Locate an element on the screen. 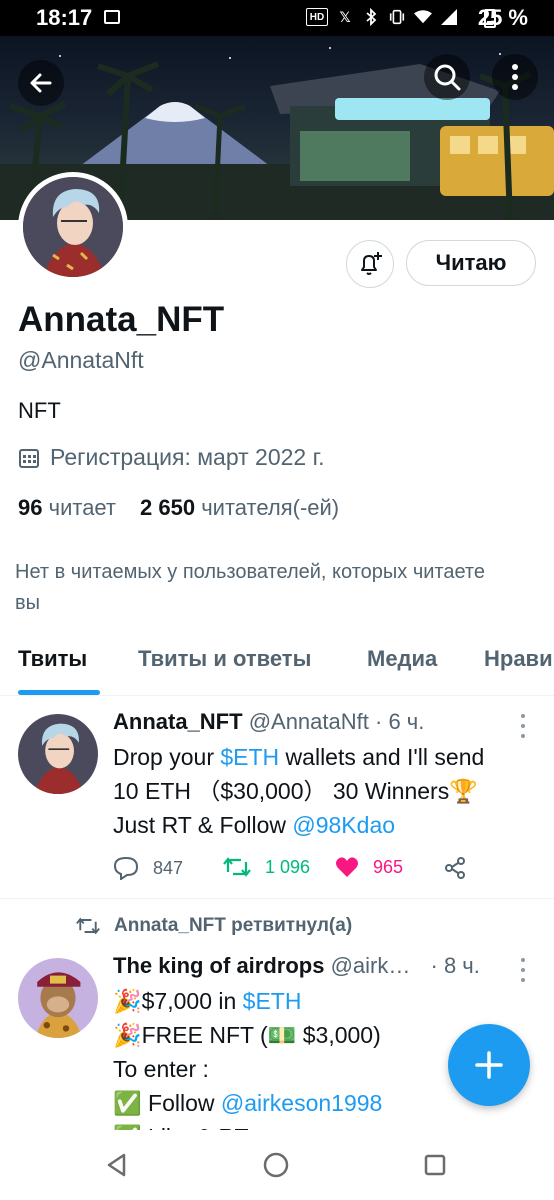  home-circle-icon is located at coordinates (276, 1165).